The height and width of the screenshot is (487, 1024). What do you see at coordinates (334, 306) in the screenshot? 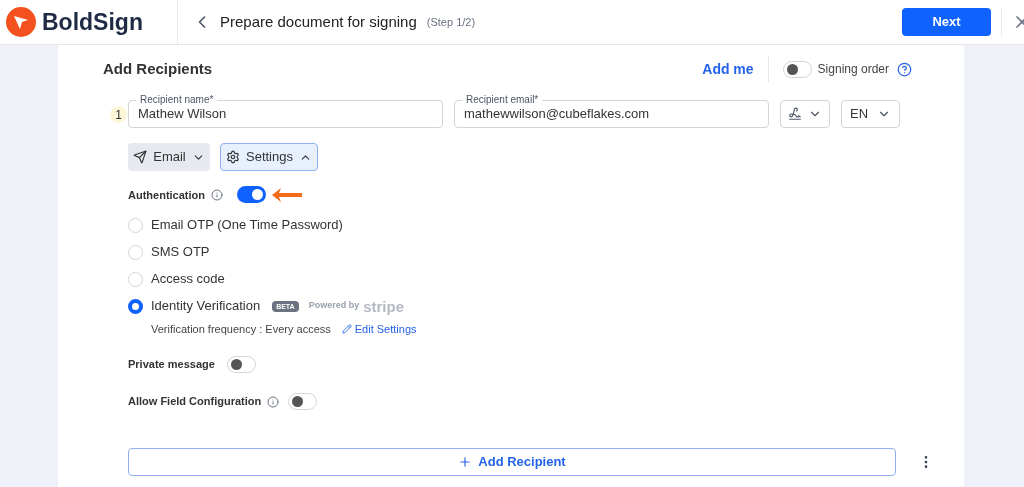
I see `powered-by-label: Powered by` at bounding box center [334, 306].